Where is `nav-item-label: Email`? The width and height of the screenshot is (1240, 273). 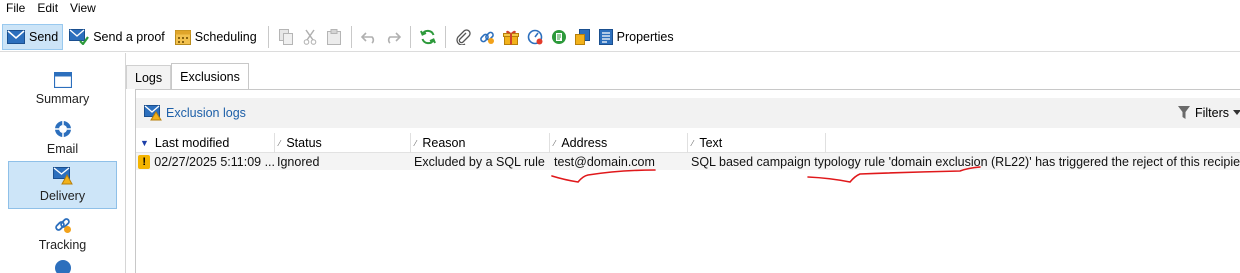 nav-item-label: Email is located at coordinates (62, 149).